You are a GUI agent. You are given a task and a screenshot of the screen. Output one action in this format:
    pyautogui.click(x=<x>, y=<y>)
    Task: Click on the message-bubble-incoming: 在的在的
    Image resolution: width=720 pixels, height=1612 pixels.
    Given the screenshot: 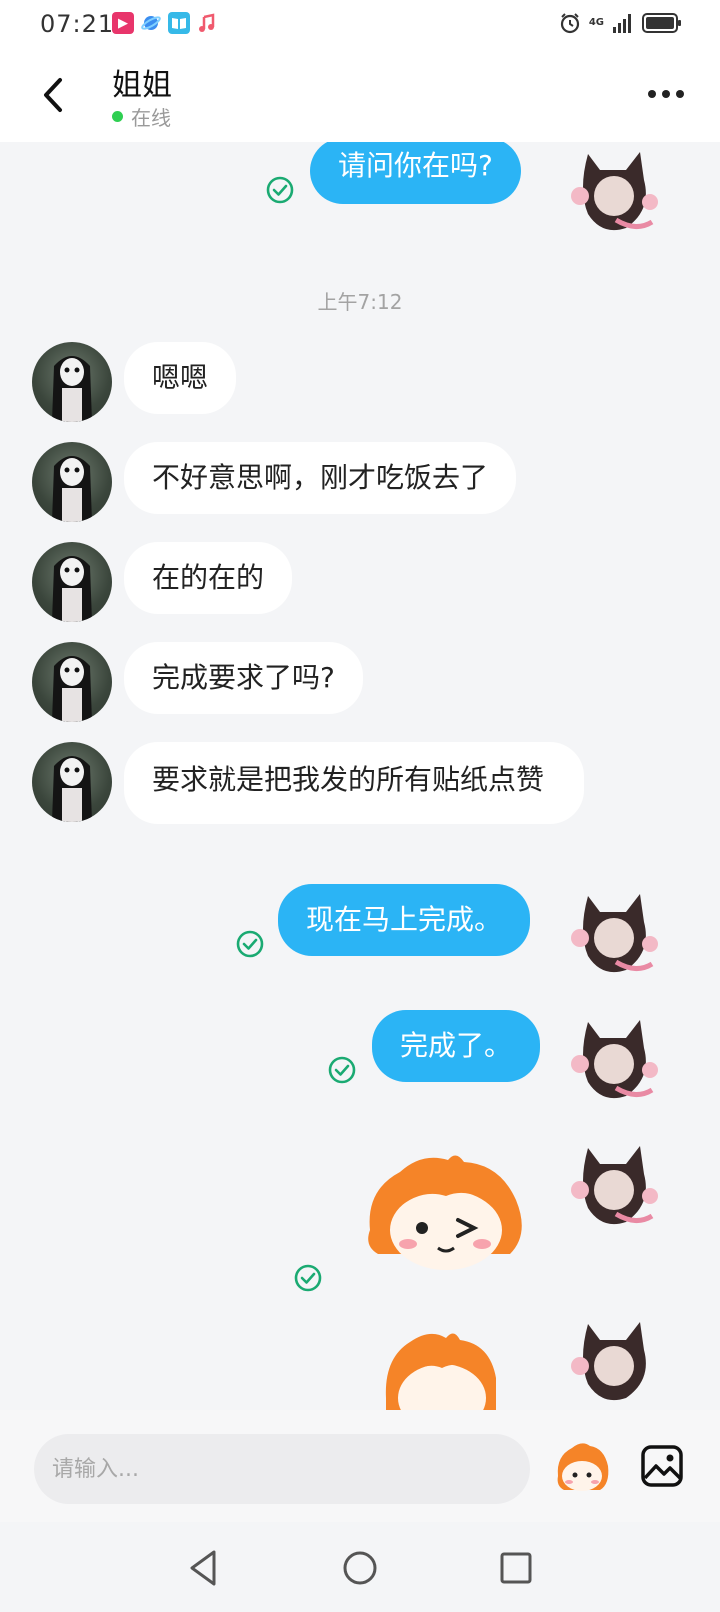 What is the action you would take?
    pyautogui.click(x=208, y=578)
    